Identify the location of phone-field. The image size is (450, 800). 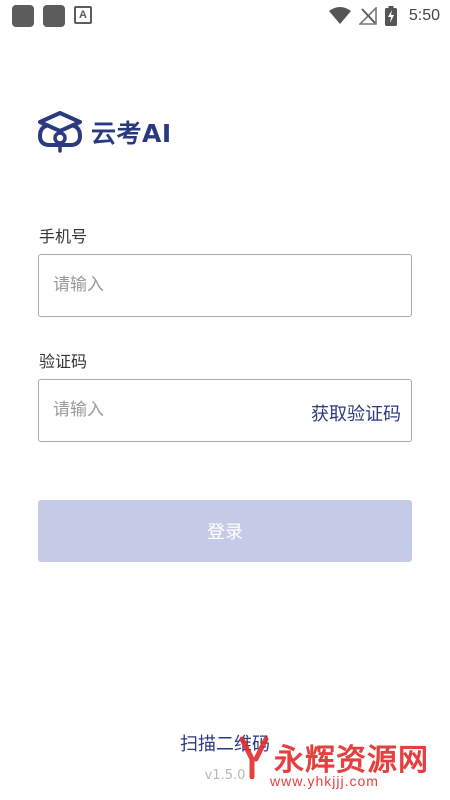
(225, 285).